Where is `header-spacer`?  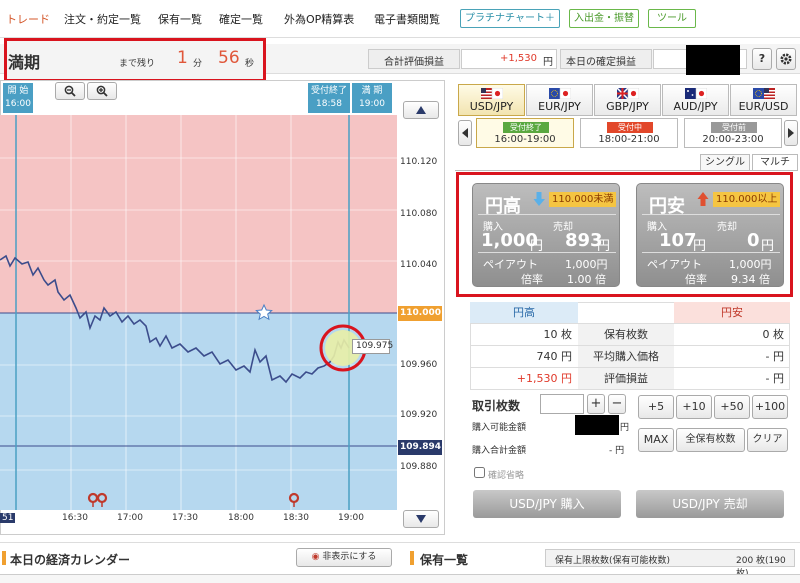
header-spacer is located at coordinates (626, 313).